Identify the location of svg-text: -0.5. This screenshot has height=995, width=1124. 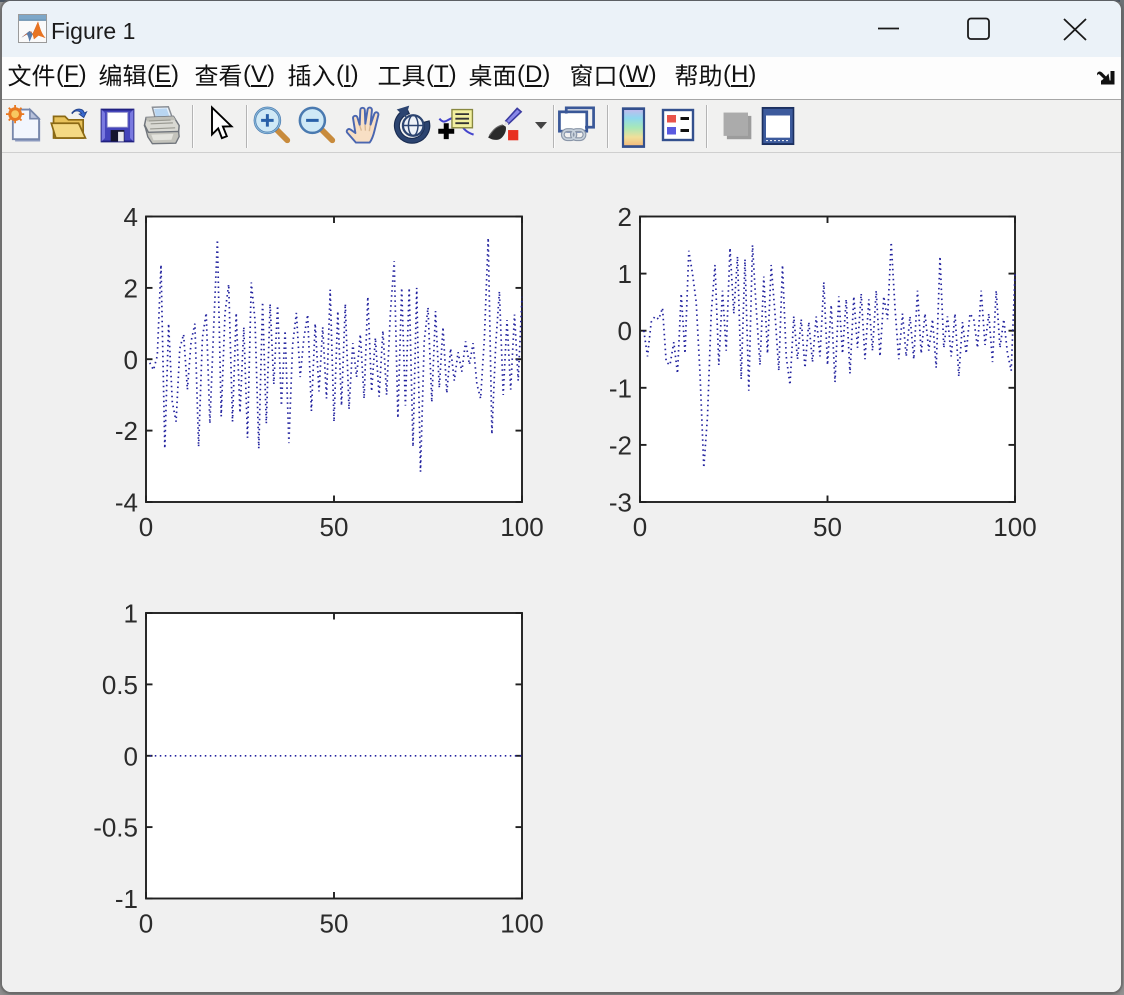
(115, 828).